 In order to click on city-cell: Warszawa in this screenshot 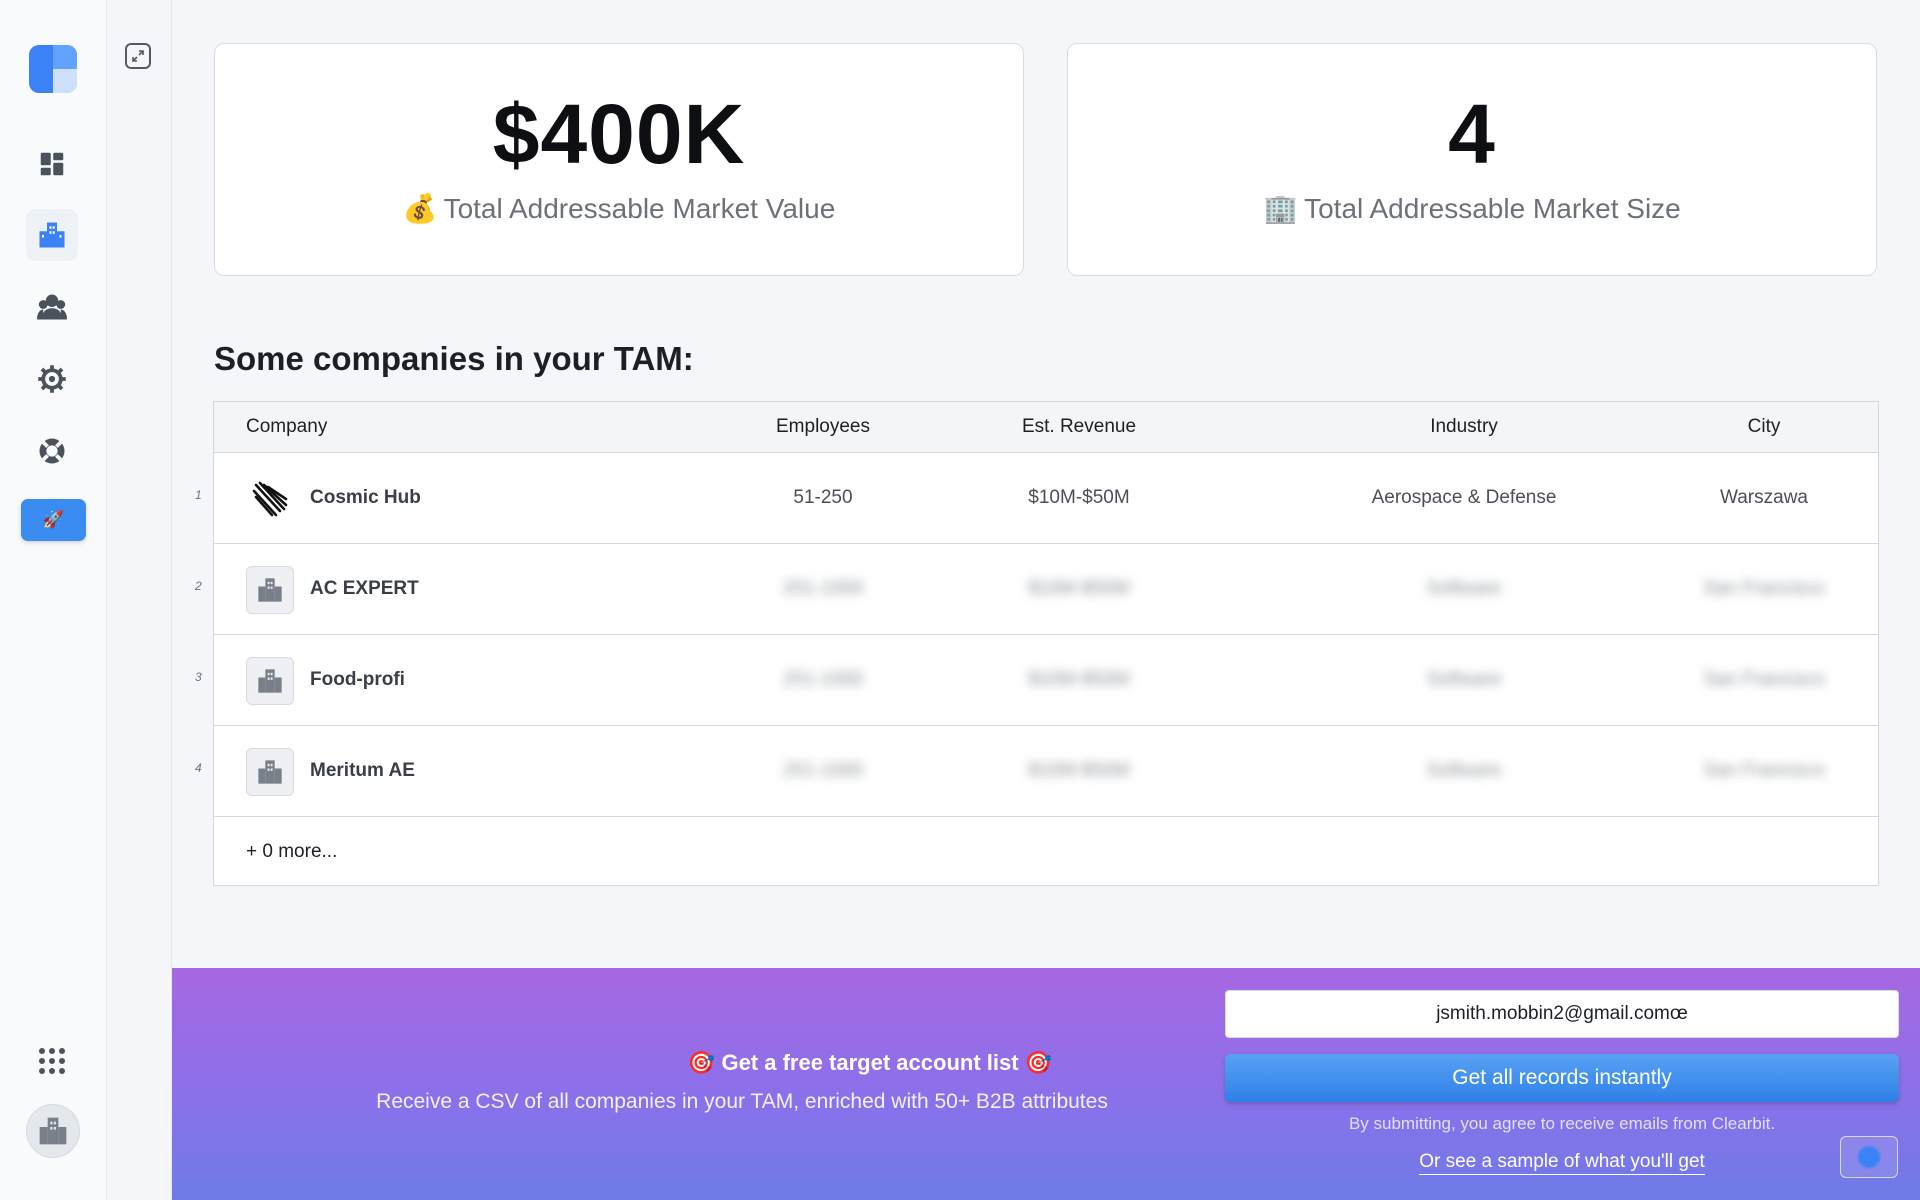, I will do `click(1764, 497)`.